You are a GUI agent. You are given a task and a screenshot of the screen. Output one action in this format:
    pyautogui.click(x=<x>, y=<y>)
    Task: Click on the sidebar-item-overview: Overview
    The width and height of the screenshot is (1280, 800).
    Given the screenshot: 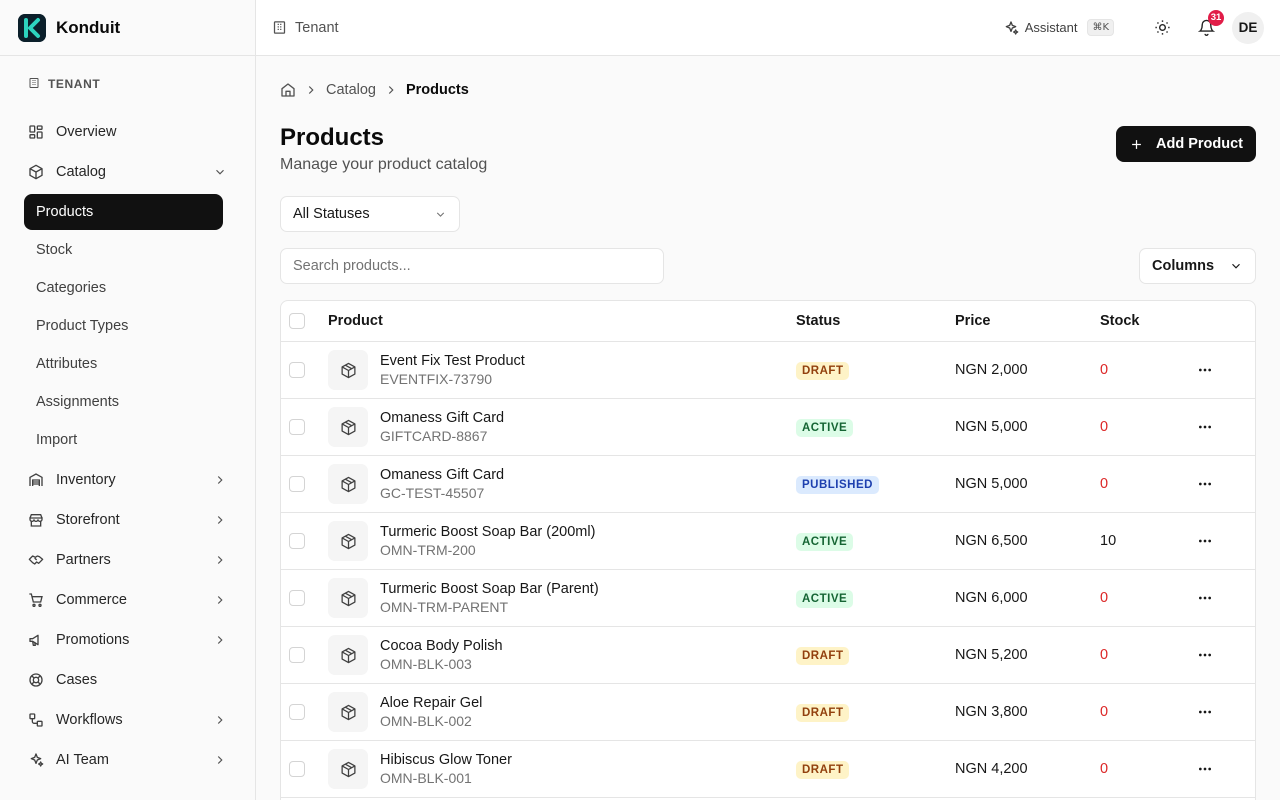 What is the action you would take?
    pyautogui.click(x=127, y=132)
    